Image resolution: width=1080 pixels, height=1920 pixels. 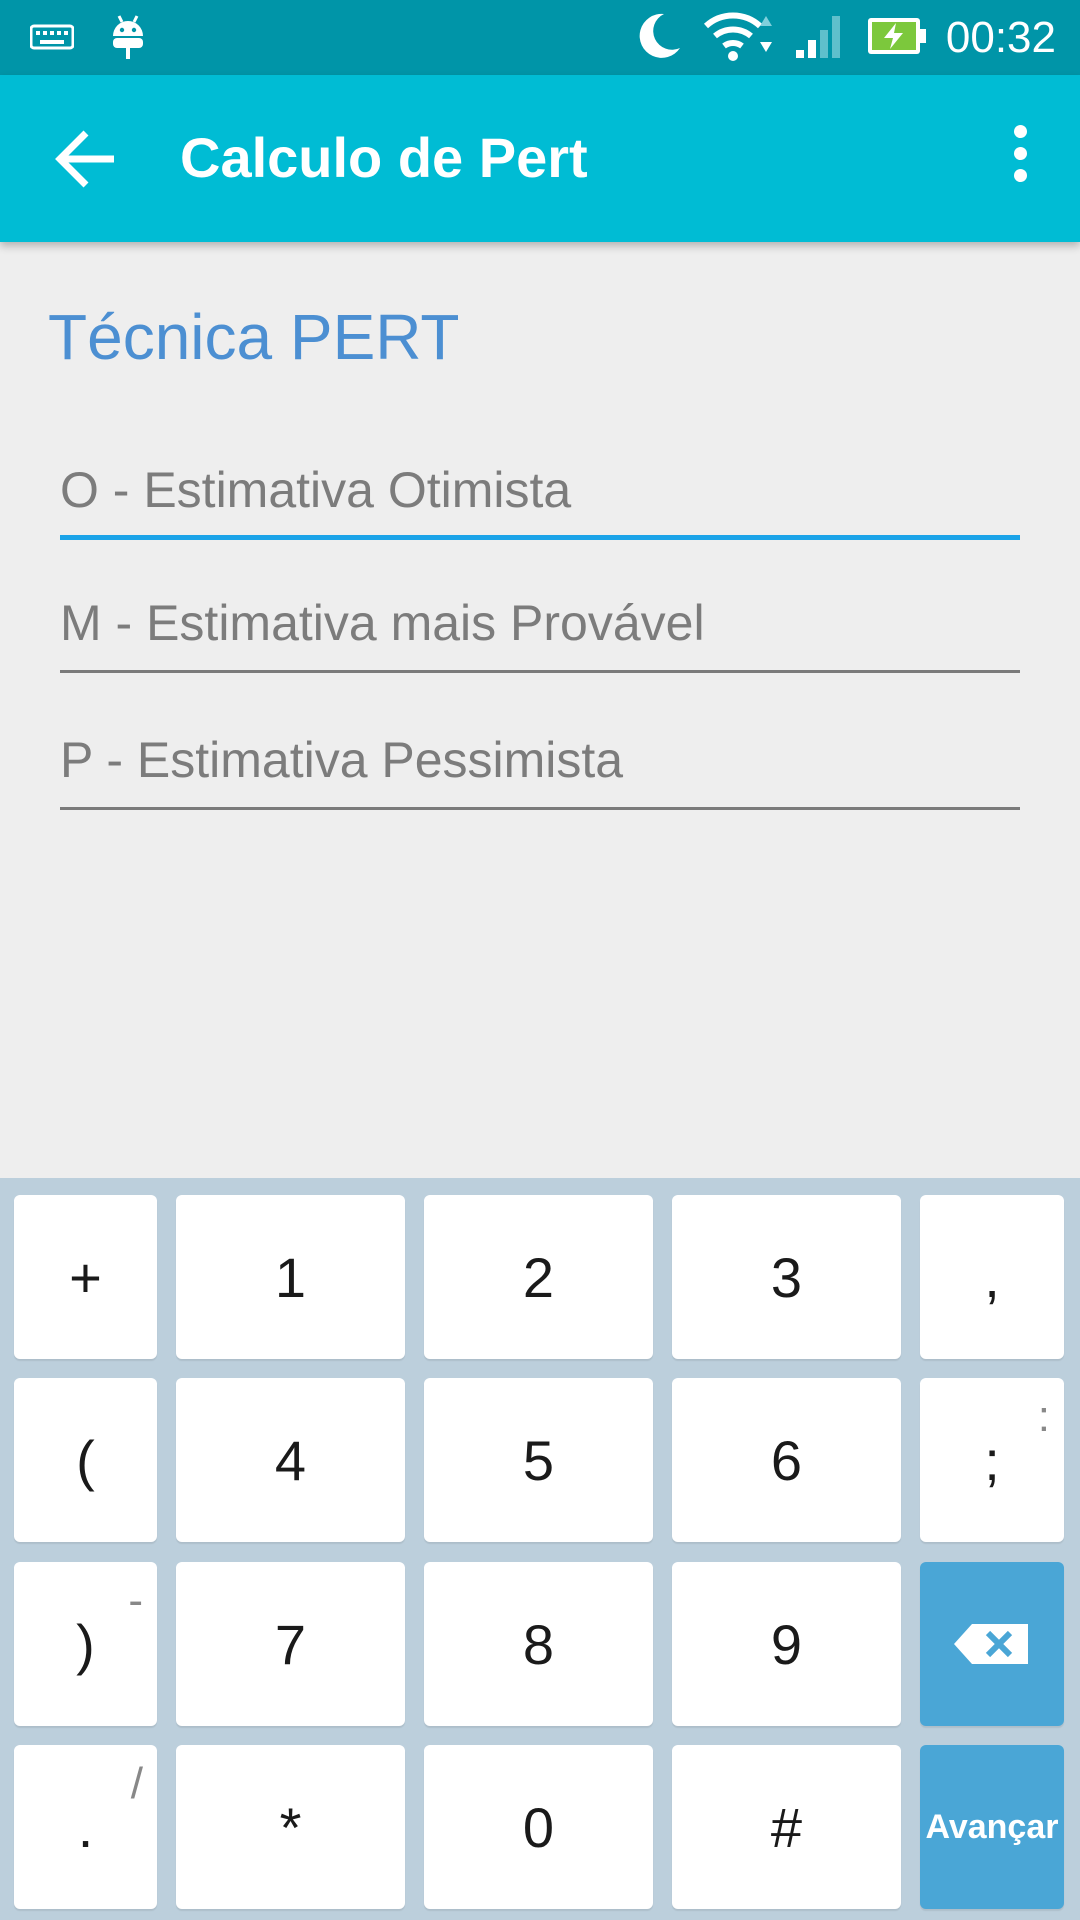 I want to click on key-7: 7, so click(x=290, y=1644).